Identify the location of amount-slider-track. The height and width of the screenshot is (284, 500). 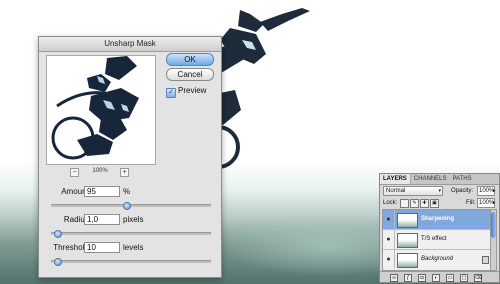
(131, 206).